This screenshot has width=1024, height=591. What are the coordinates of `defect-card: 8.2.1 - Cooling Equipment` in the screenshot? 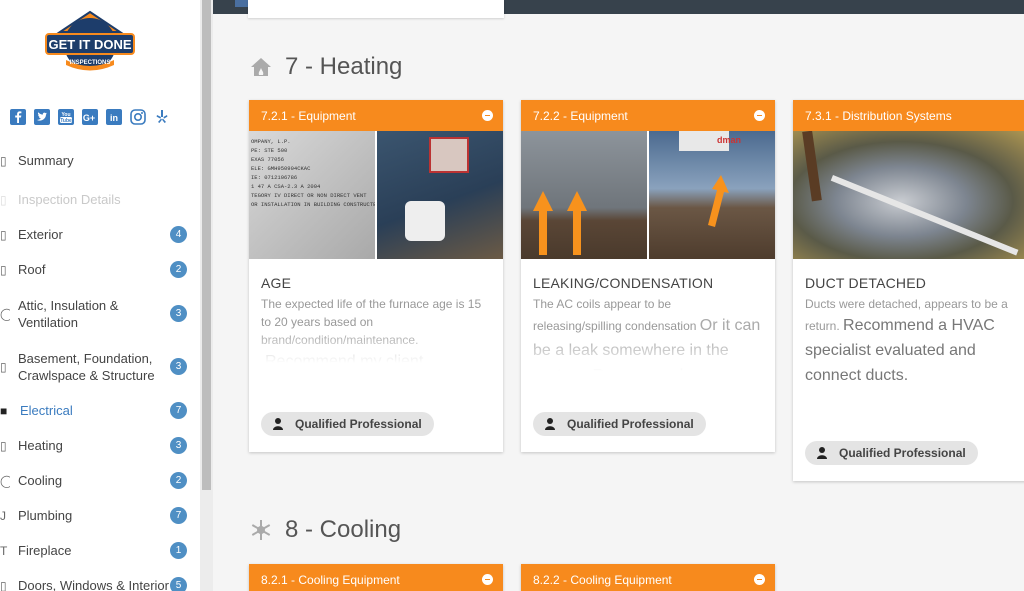 It's located at (376, 577).